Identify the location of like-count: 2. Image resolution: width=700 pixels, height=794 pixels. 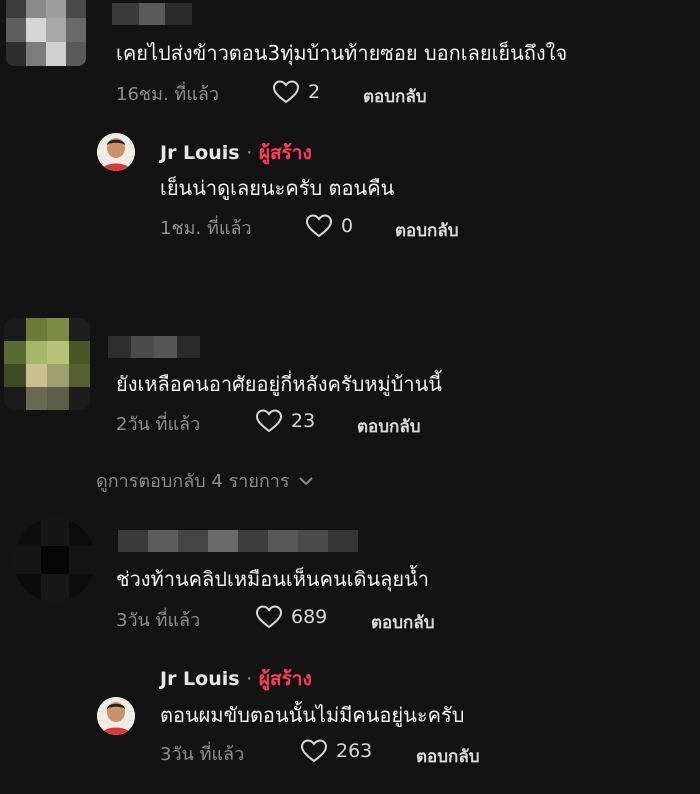
(314, 92).